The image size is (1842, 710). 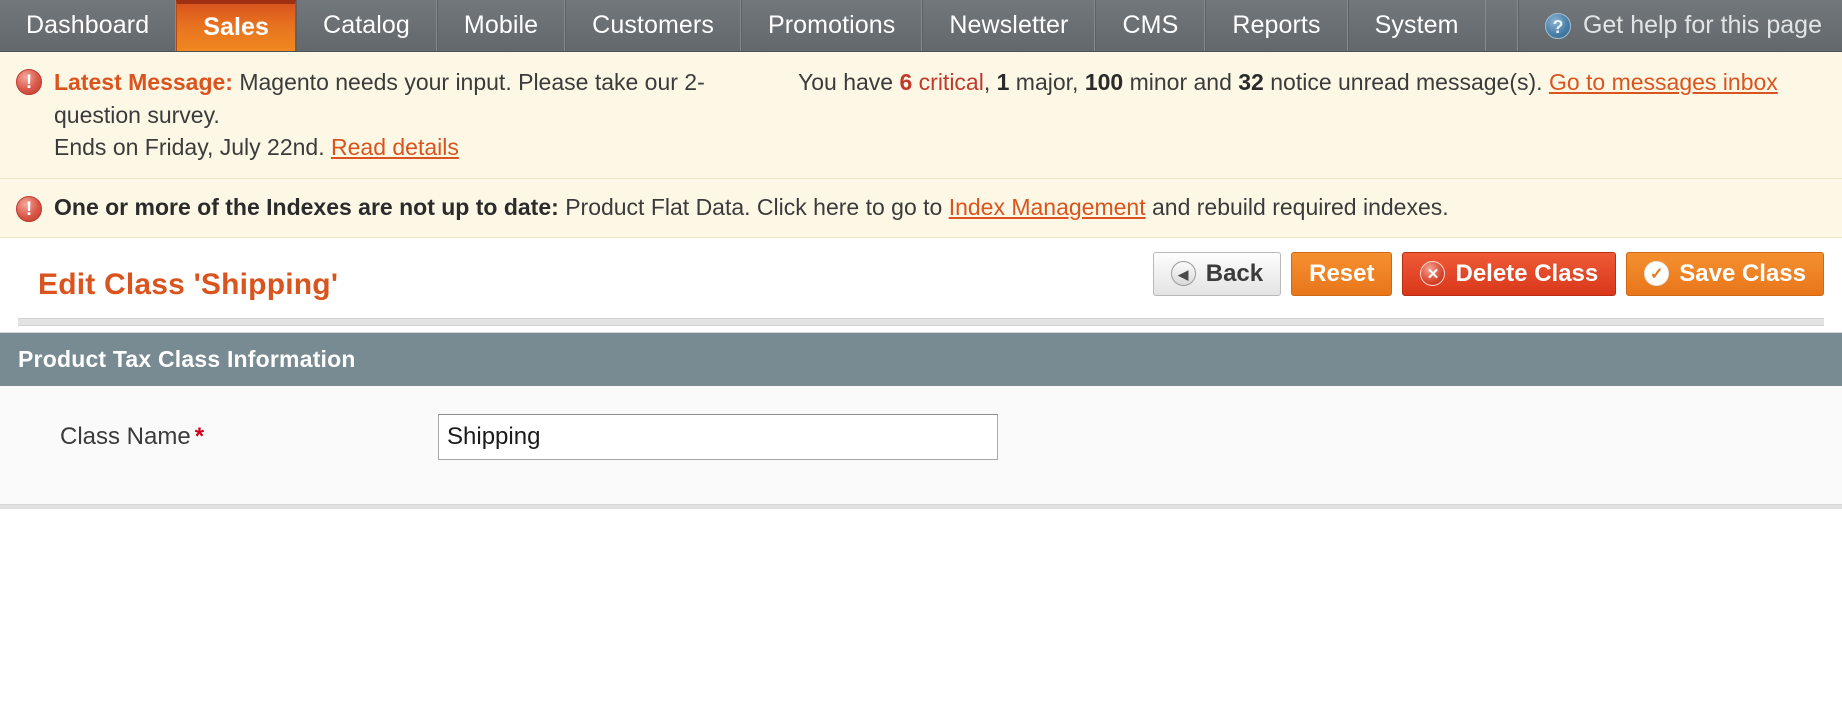 What do you see at coordinates (1047, 82) in the screenshot?
I see `major-word: major,` at bounding box center [1047, 82].